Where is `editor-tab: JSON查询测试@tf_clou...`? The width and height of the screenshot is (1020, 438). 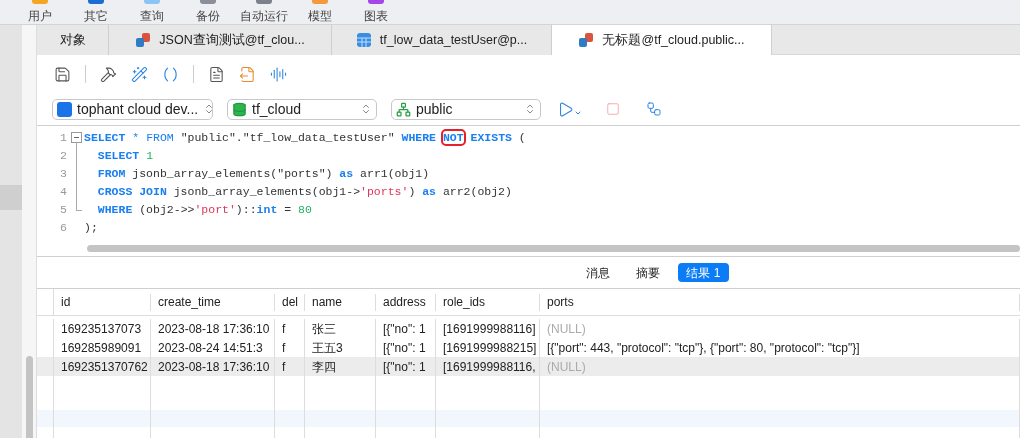 editor-tab: JSON查询测试@tf_clou... is located at coordinates (220, 40).